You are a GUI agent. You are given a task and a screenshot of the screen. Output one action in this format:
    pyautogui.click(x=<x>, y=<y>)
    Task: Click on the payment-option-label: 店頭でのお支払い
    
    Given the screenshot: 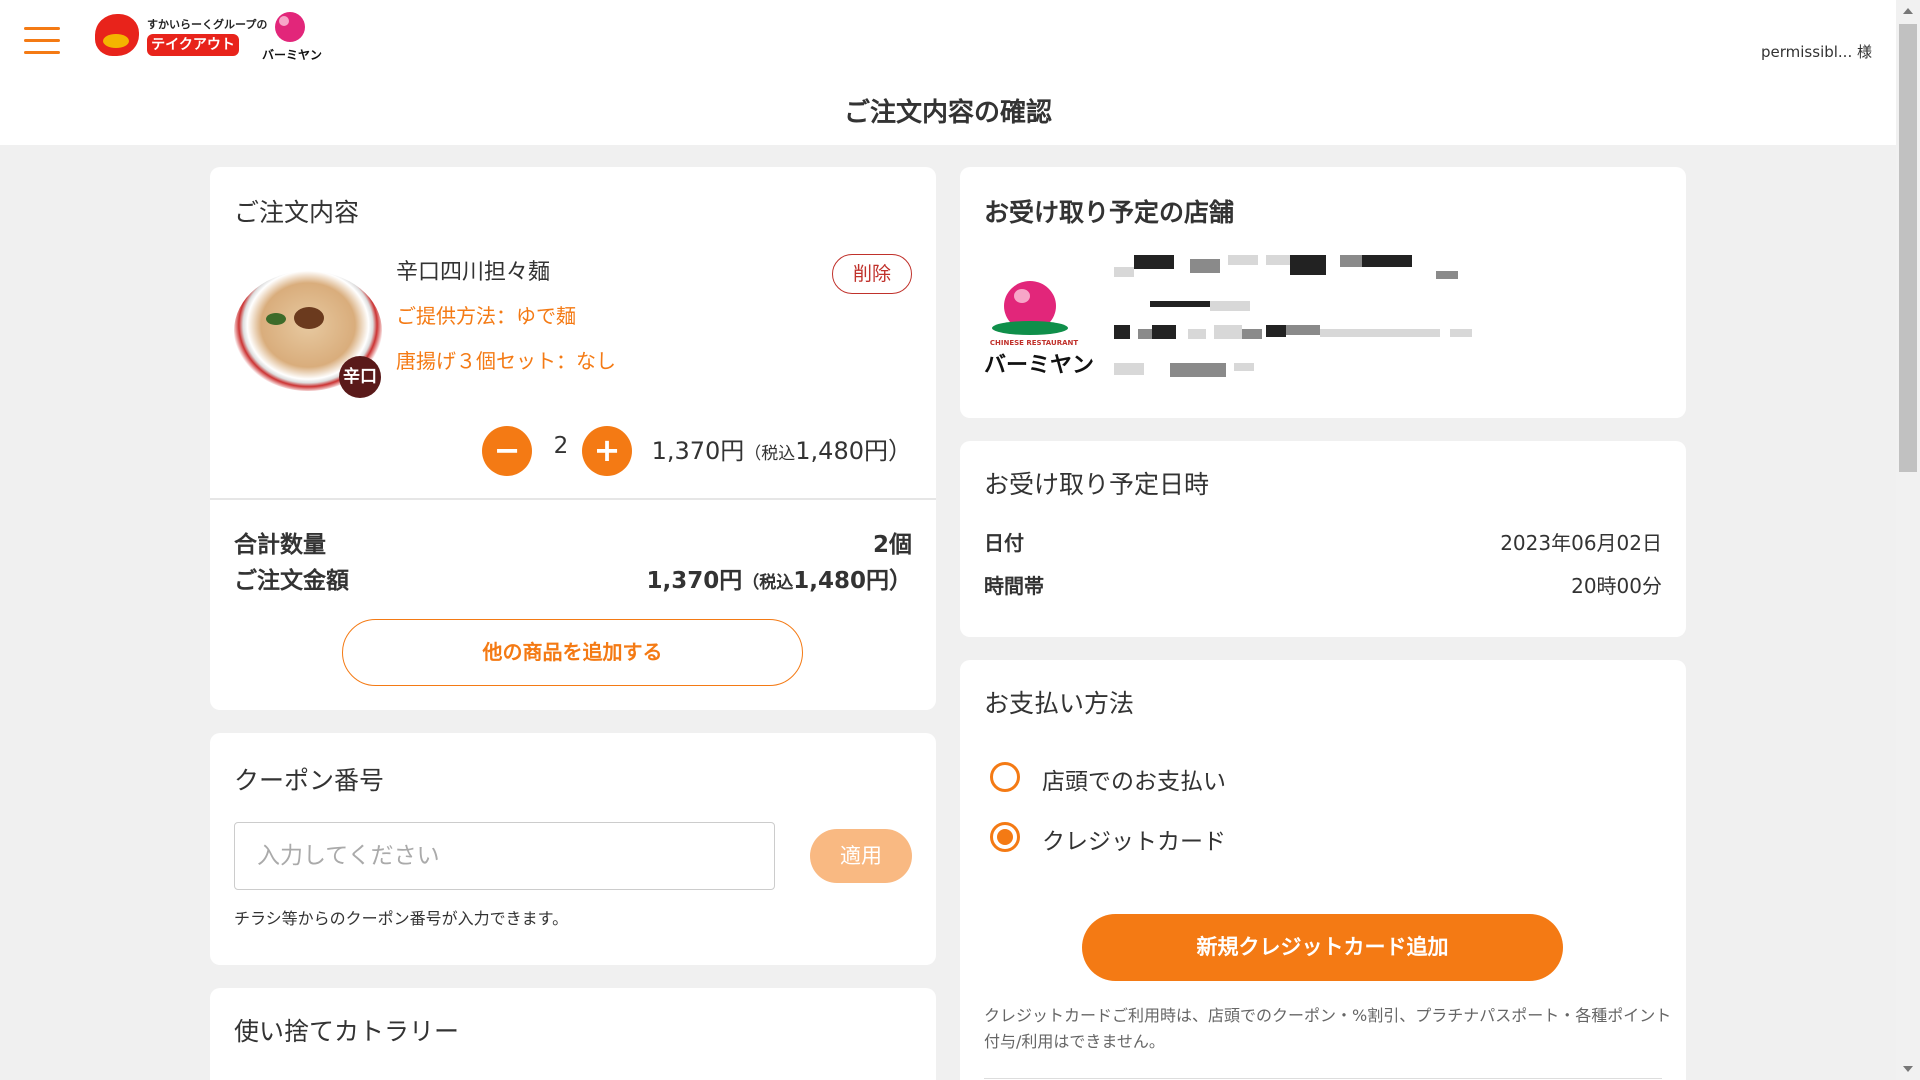 What is the action you would take?
    pyautogui.click(x=1134, y=782)
    